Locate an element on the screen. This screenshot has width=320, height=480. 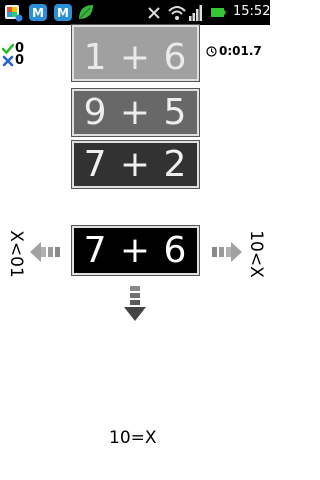
close-icon is located at coordinates (154, 13).